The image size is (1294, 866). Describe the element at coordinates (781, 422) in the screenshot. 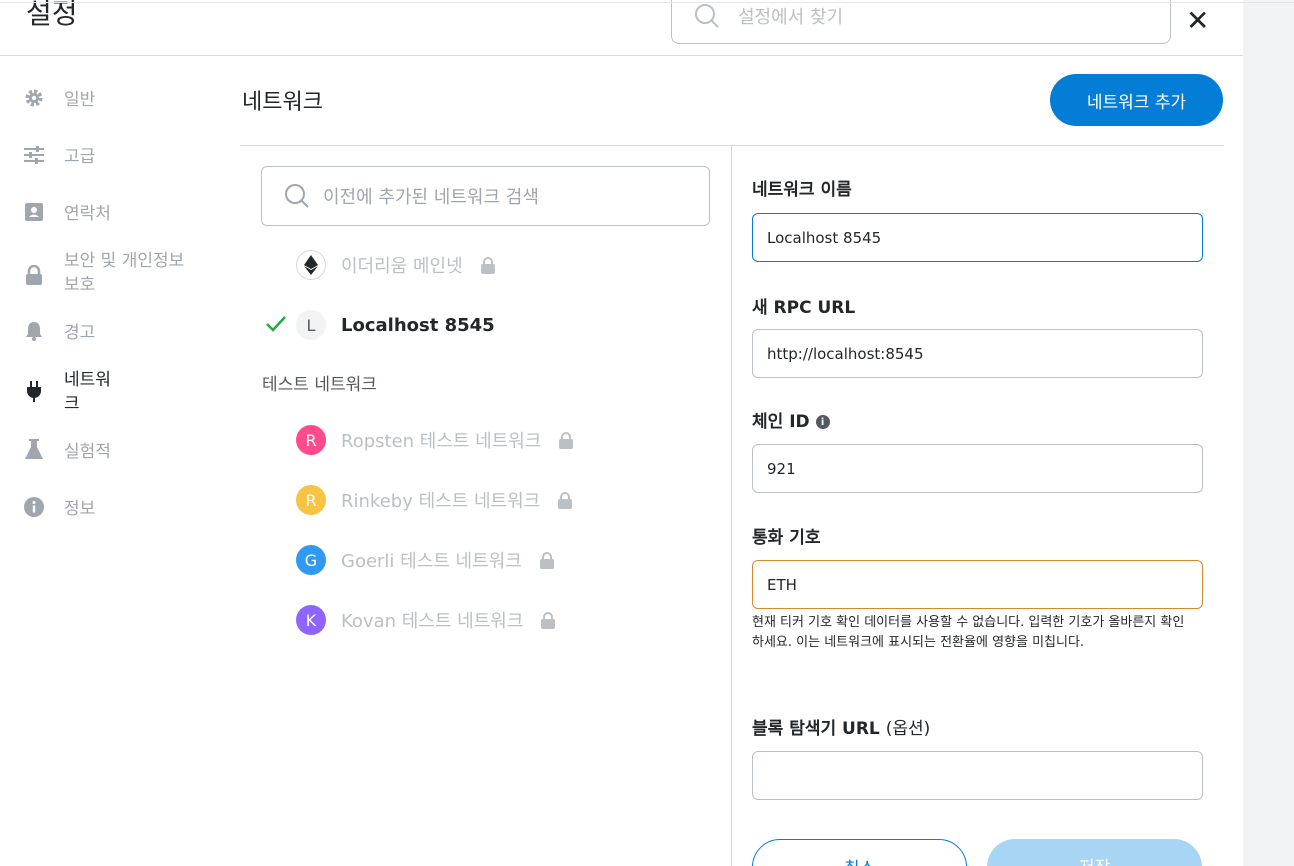

I see `chain-id-label: 체인 ID` at that location.